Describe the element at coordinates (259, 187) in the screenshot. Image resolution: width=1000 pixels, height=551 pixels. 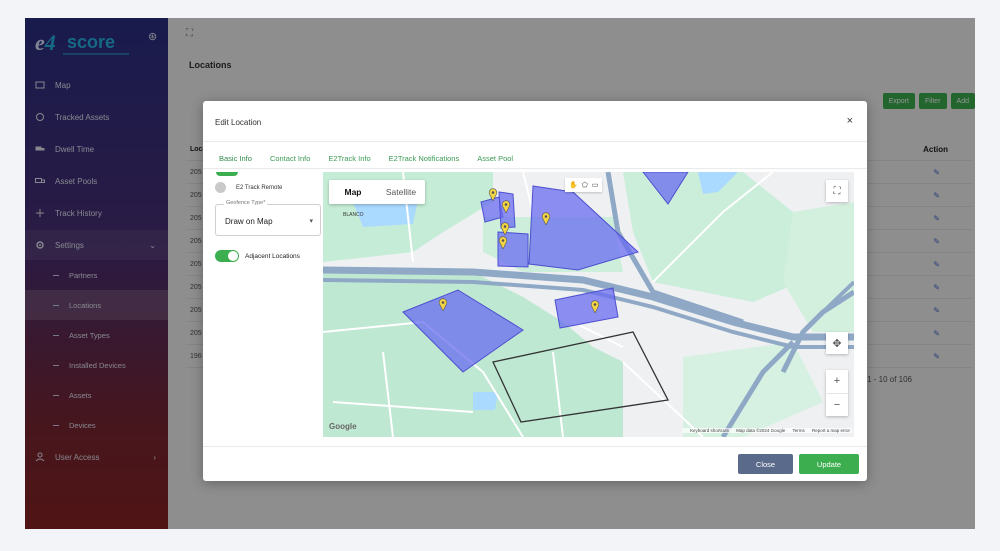
I see `radio-label: E2 Track Remote` at that location.